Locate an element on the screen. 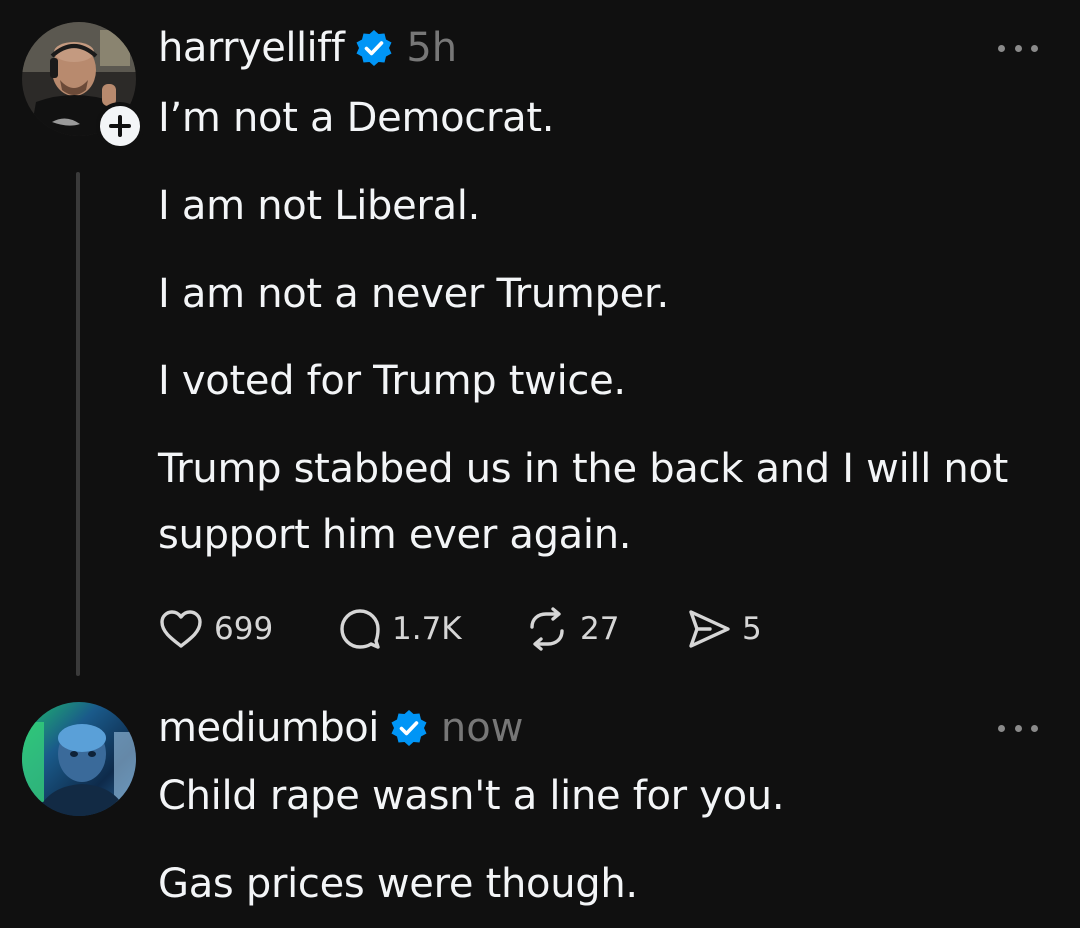 This screenshot has width=1080, height=928. repost-button: 27 is located at coordinates (605, 629).